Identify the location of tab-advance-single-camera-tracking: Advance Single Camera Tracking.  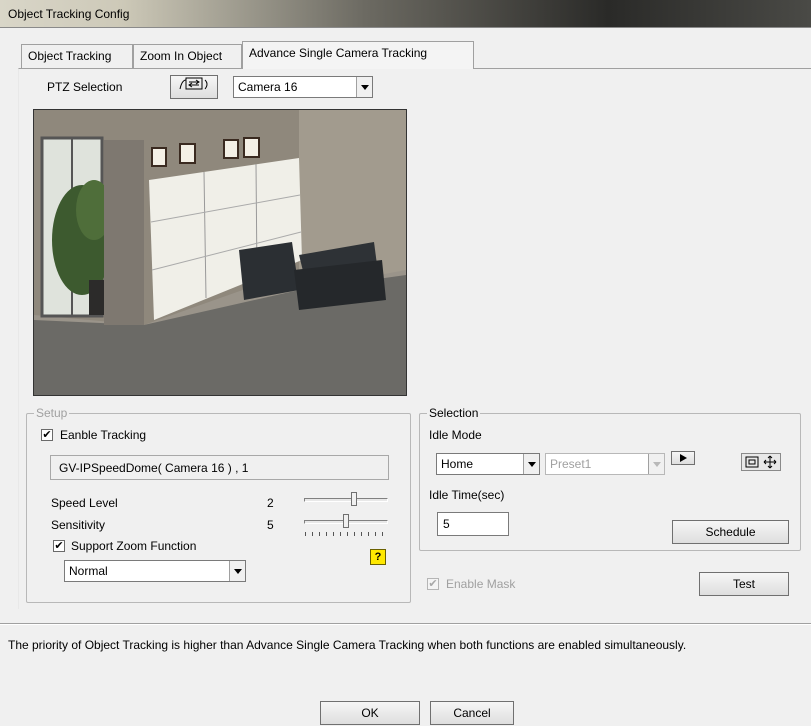
(358, 55).